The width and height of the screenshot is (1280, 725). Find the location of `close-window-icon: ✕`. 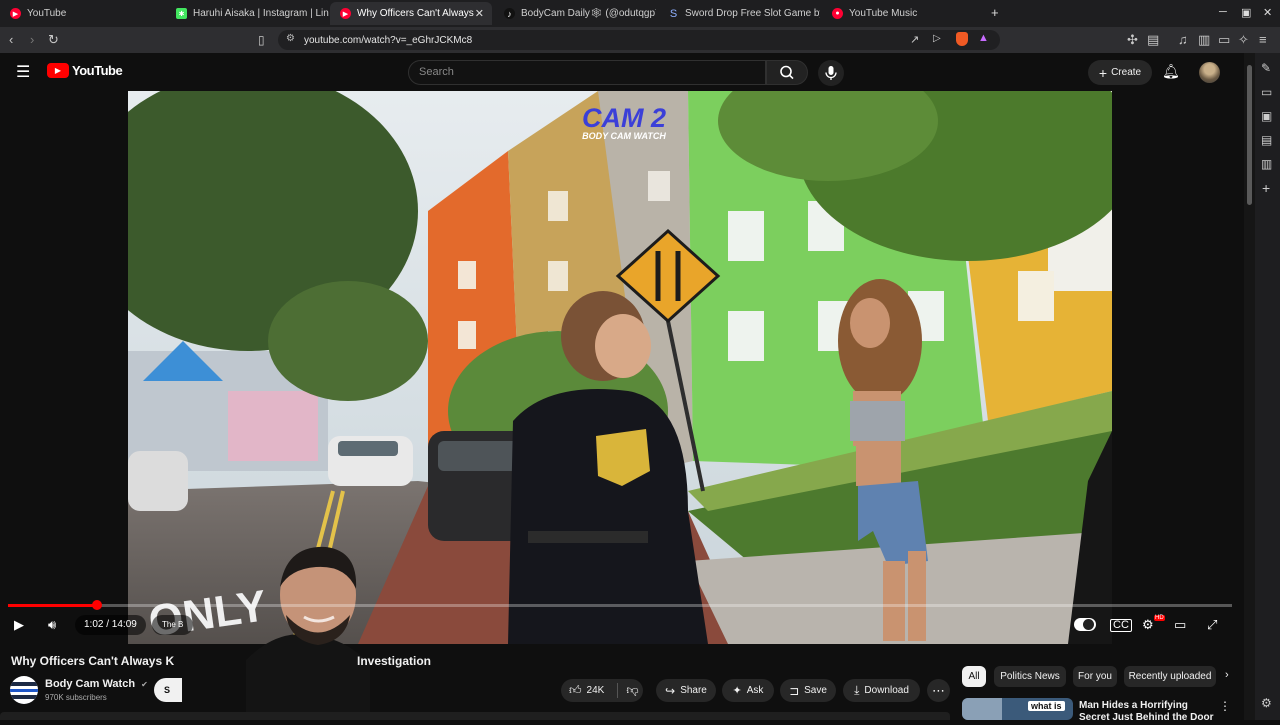

close-window-icon: ✕ is located at coordinates (1267, 12).